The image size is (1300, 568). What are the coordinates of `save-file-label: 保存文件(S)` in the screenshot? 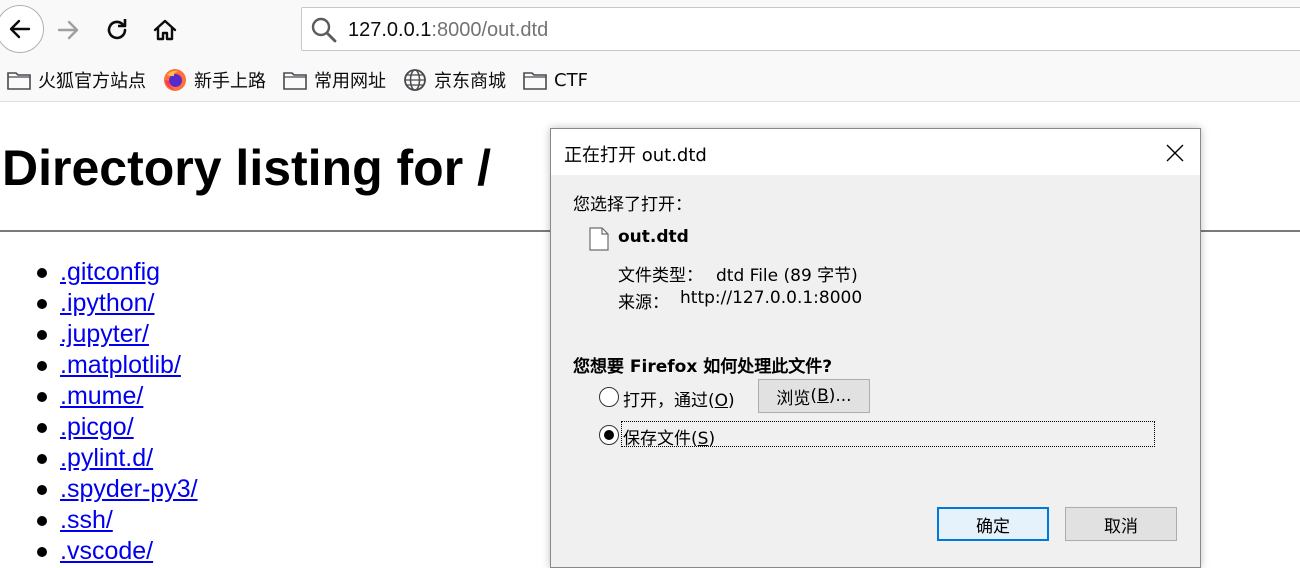 It's located at (669, 436).